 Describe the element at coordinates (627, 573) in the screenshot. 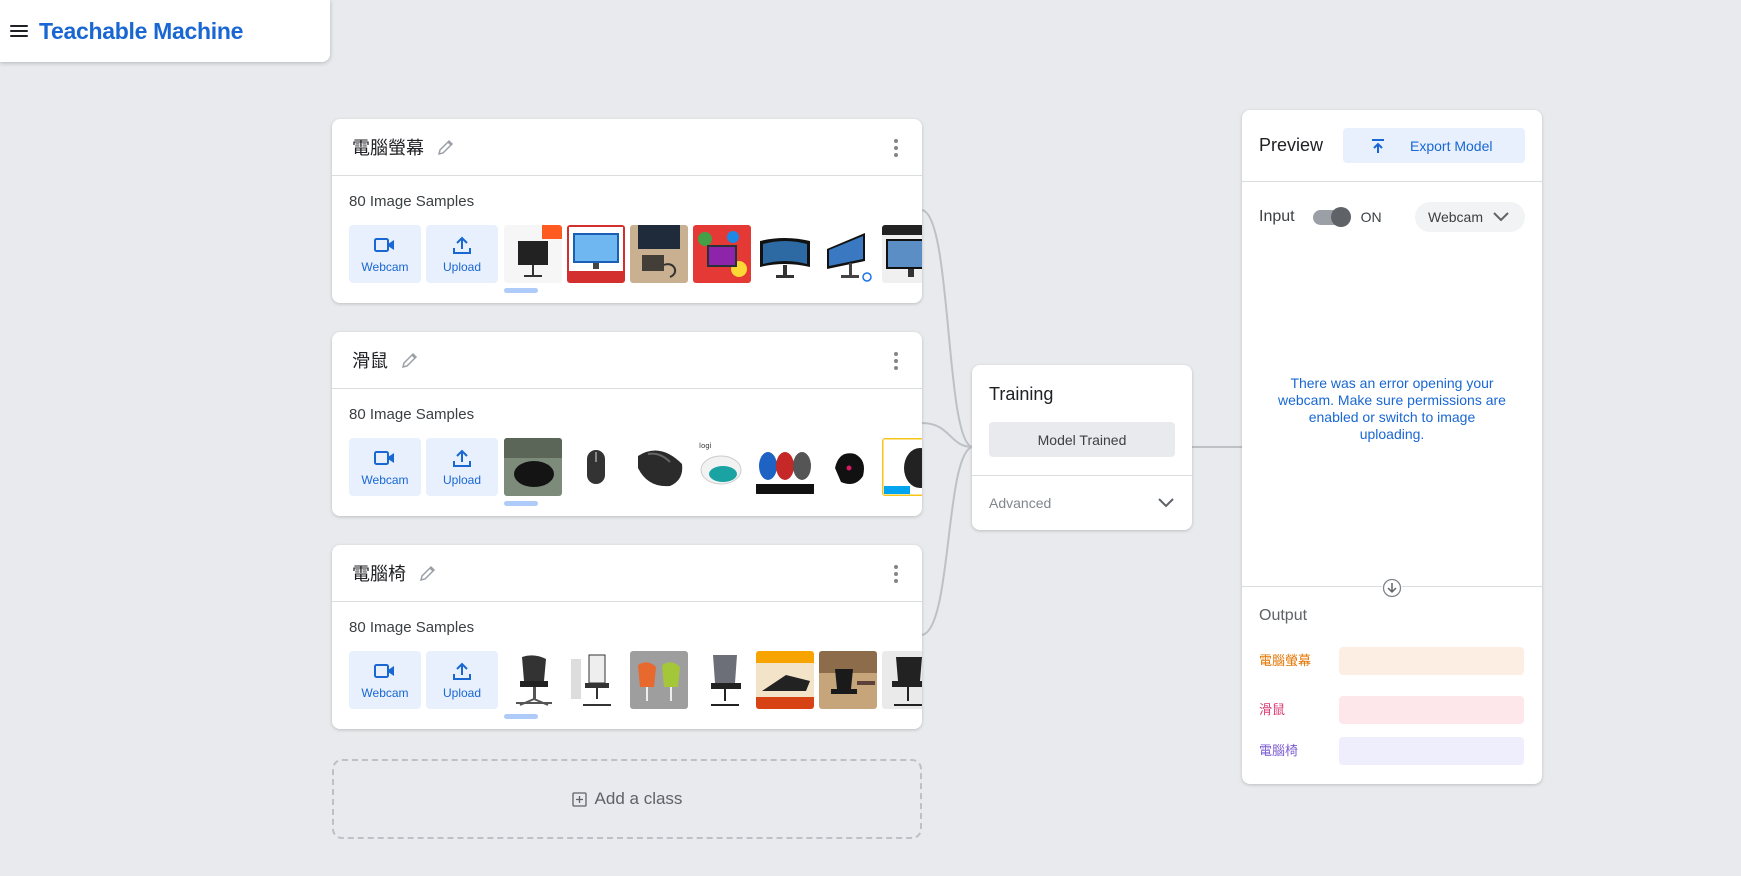

I see `class-card-header: 電腦椅` at that location.